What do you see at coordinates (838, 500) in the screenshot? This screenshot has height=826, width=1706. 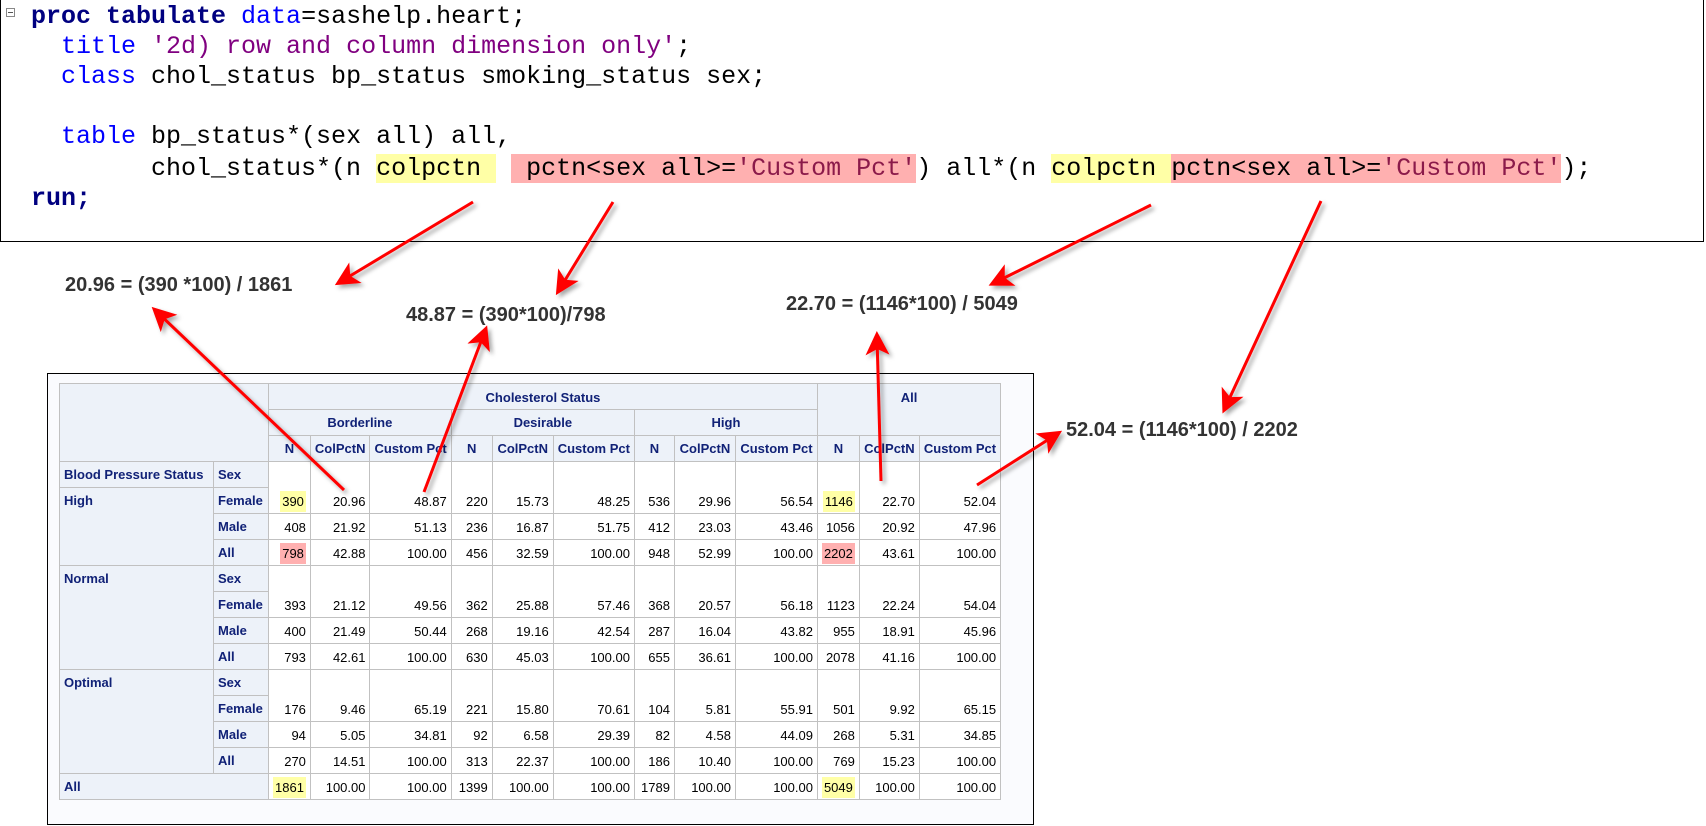 I see `data-cell: 1146` at bounding box center [838, 500].